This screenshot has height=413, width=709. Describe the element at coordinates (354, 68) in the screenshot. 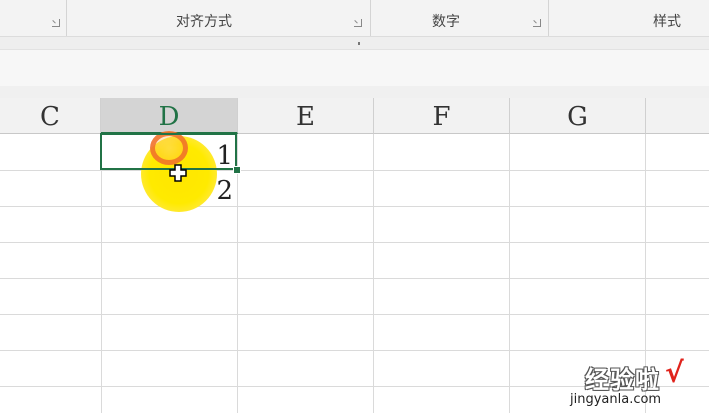

I see `formula-bar` at that location.